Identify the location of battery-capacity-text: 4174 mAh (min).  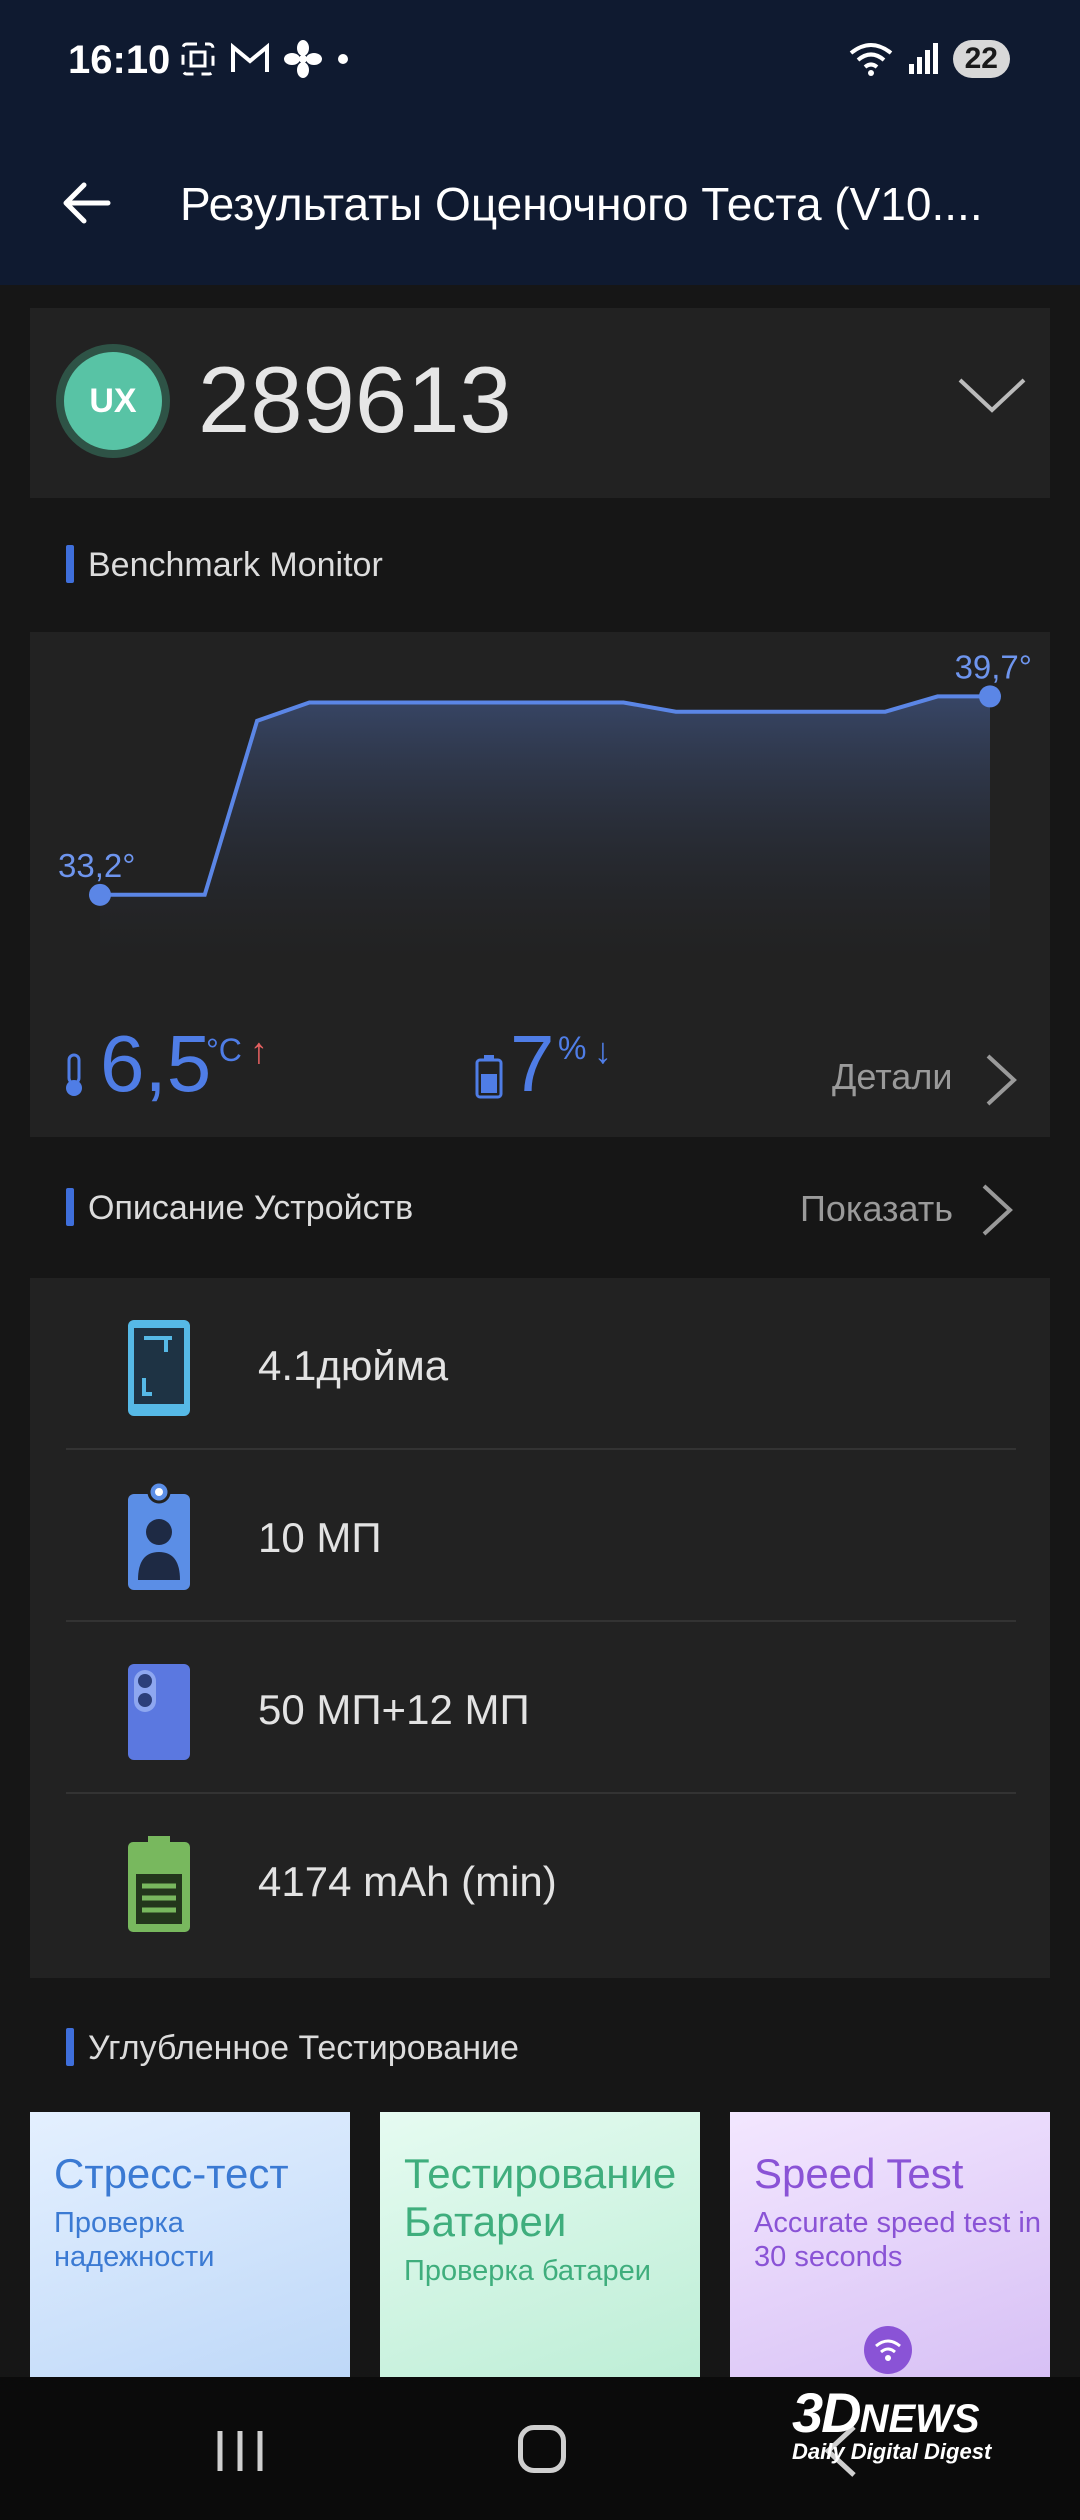
(407, 1881).